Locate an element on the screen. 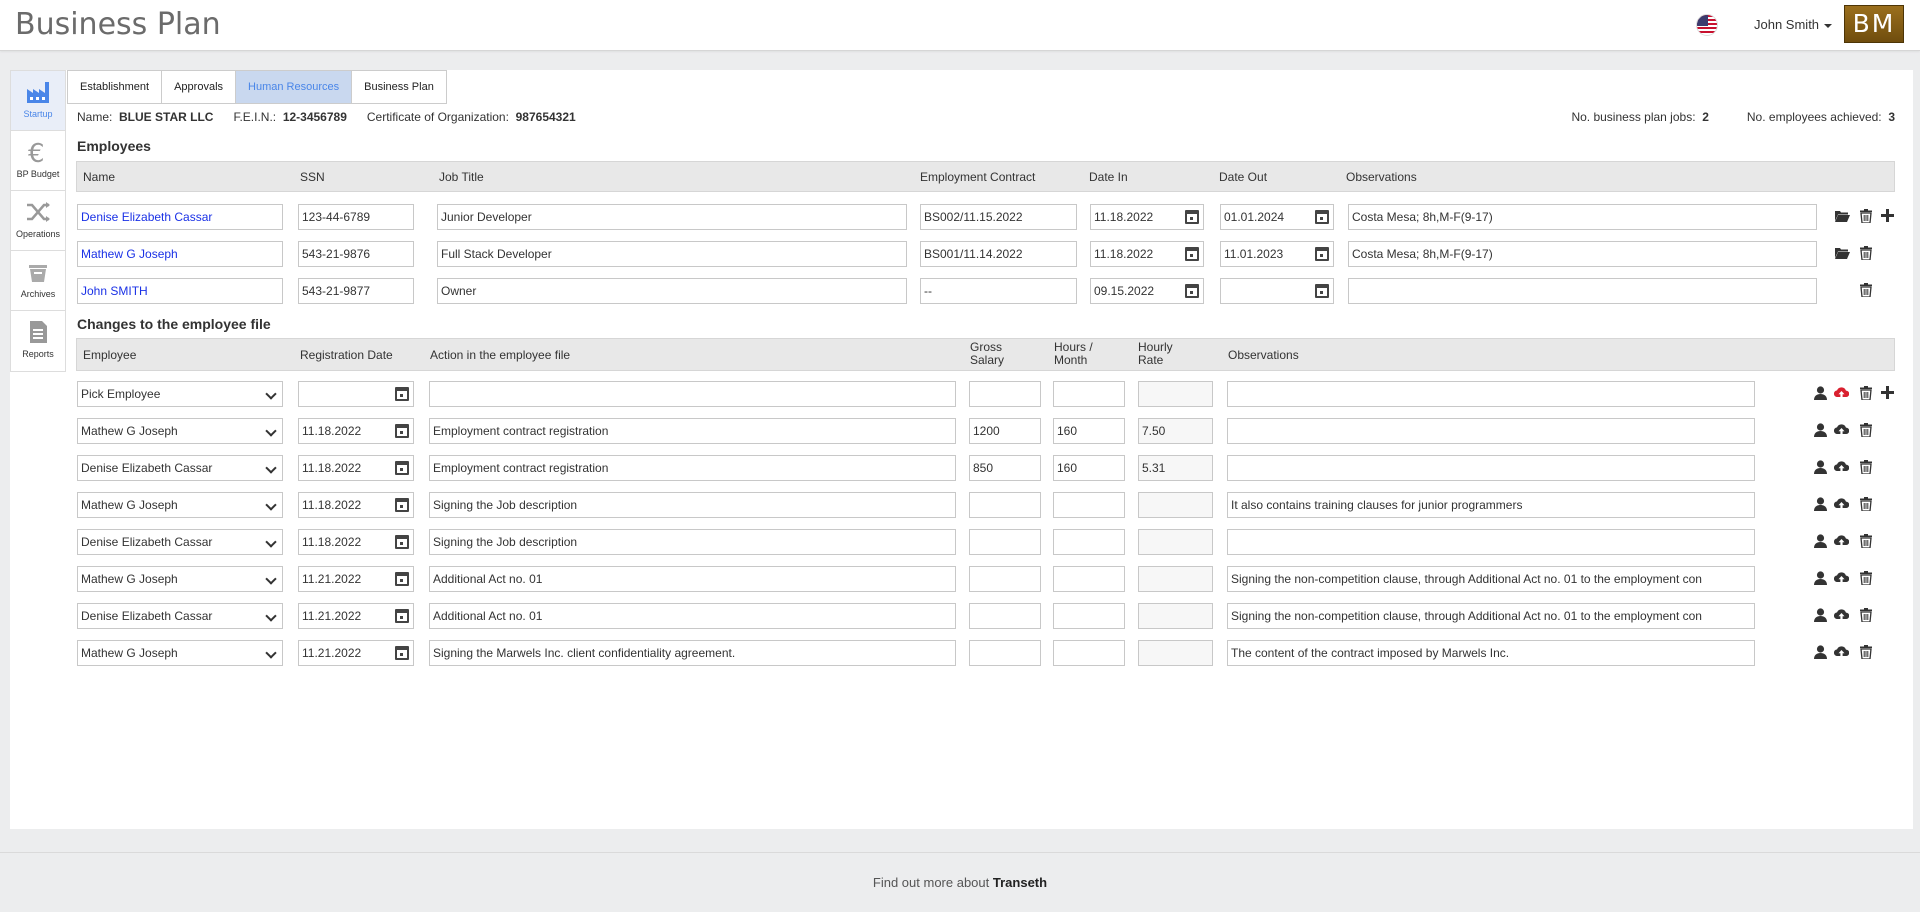  date-out-field is located at coordinates (1277, 291).